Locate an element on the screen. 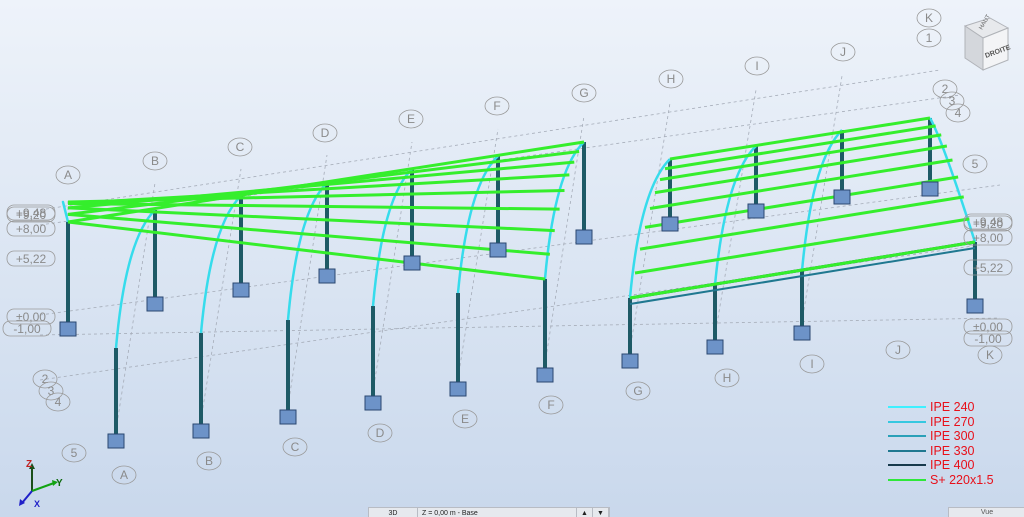  grid-axis-line is located at coordinates (520, 326).